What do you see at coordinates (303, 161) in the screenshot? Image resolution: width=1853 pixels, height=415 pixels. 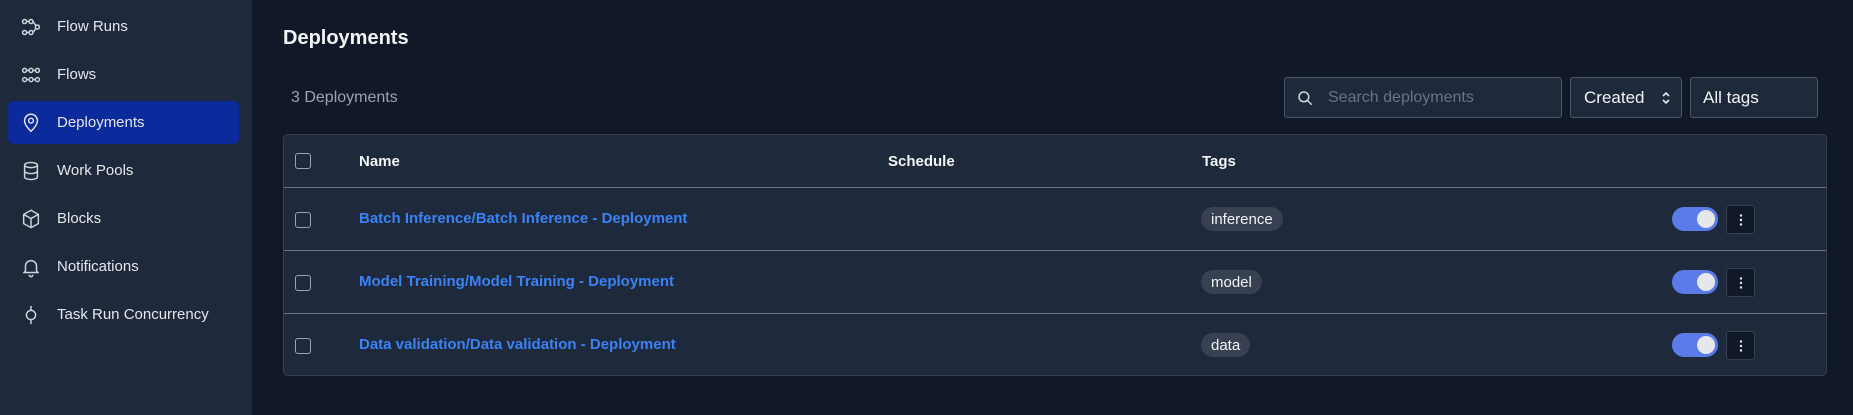 I see `select-all-checkbox` at bounding box center [303, 161].